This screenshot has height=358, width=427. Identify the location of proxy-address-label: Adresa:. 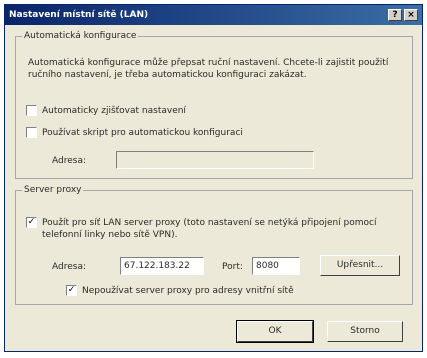
(69, 267).